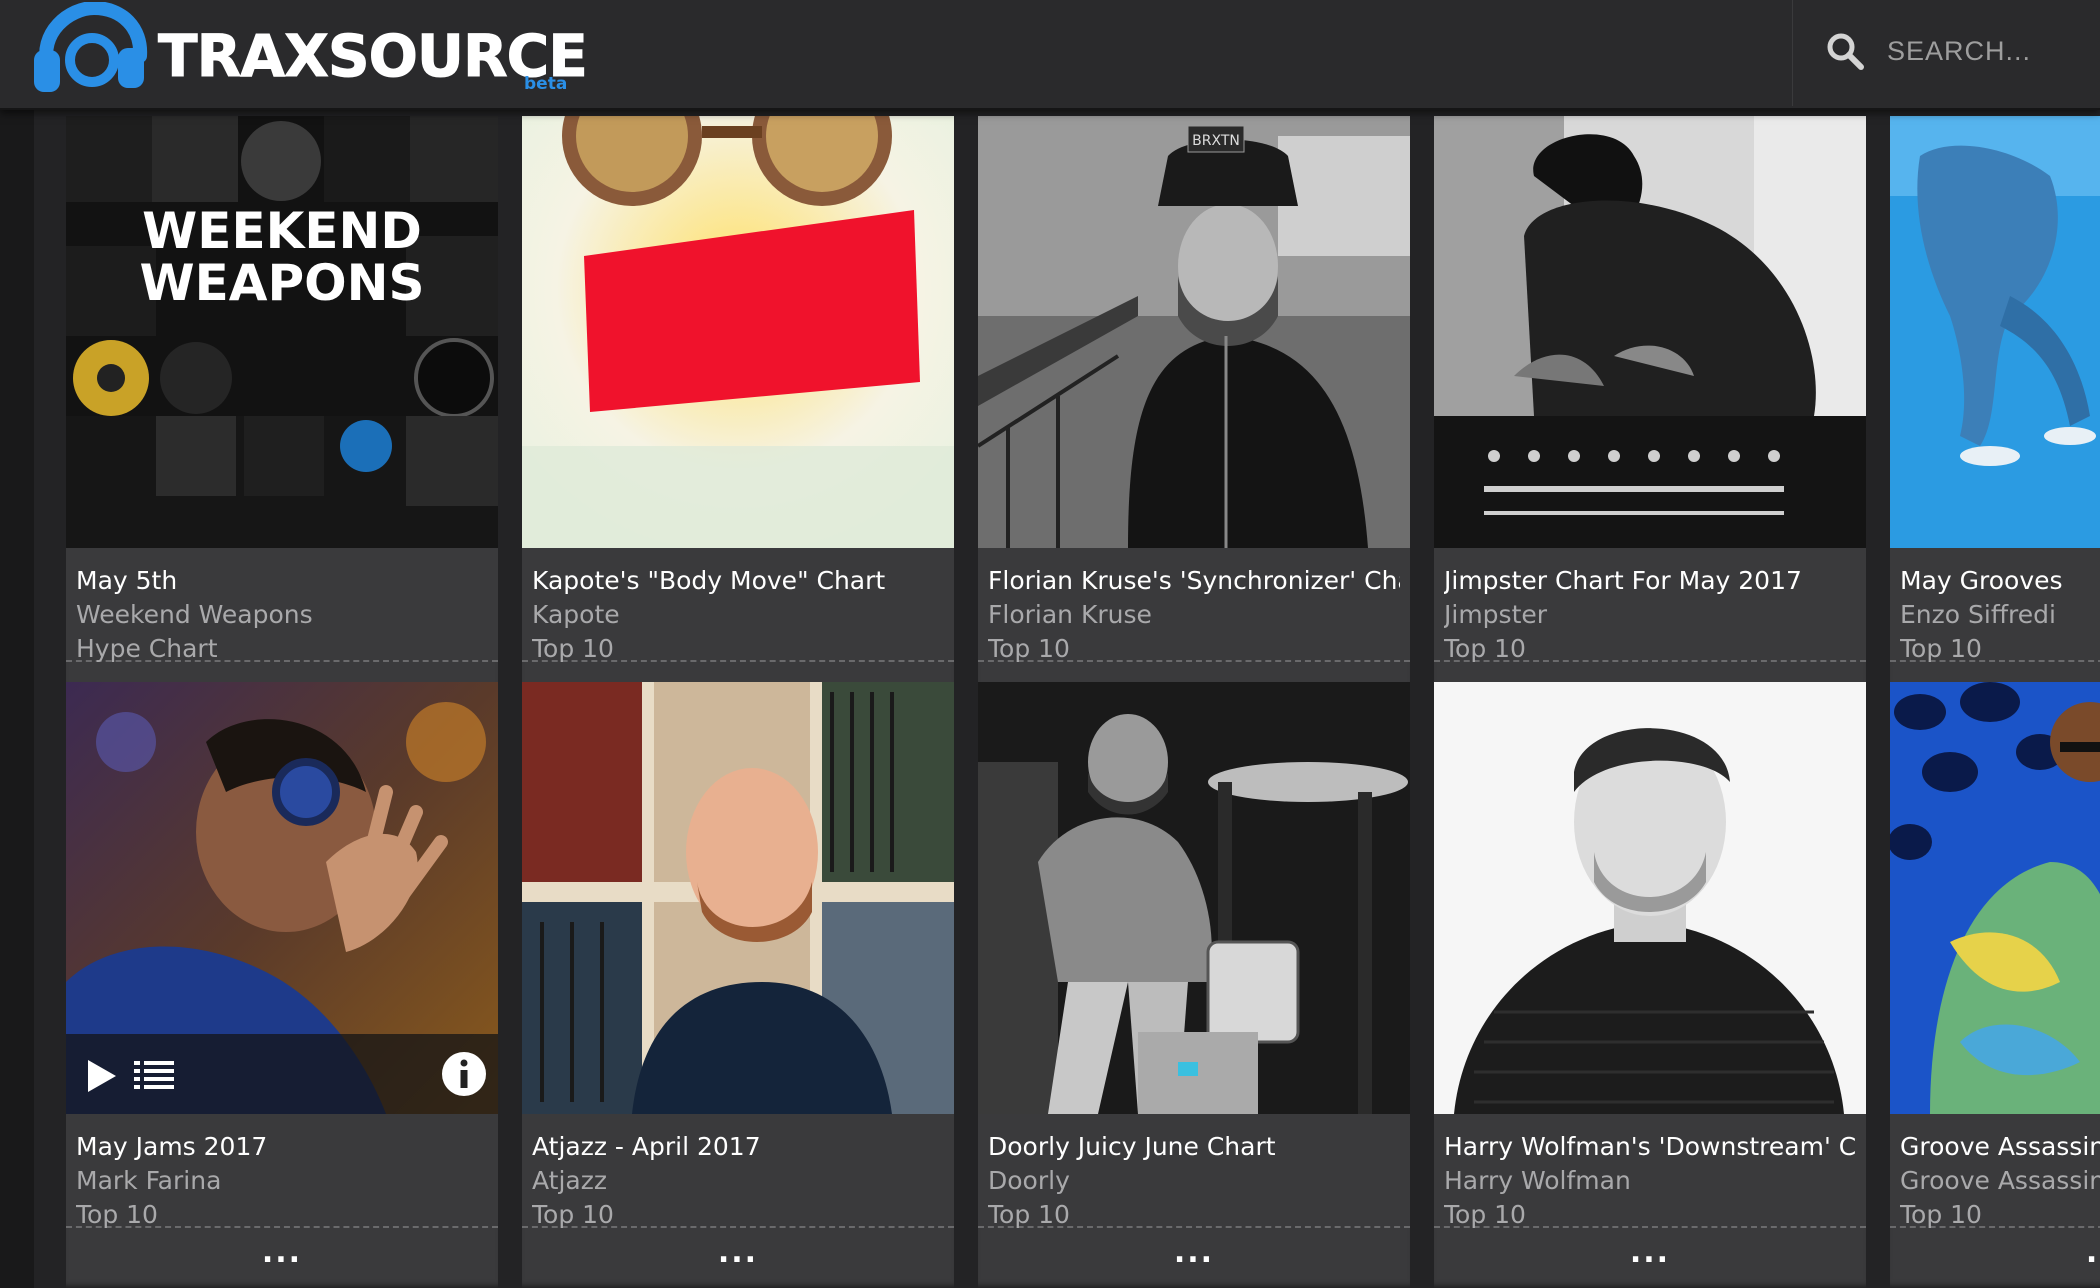  Describe the element at coordinates (1050, 55) in the screenshot. I see `site-header: TRAXSOURCE beta` at that location.